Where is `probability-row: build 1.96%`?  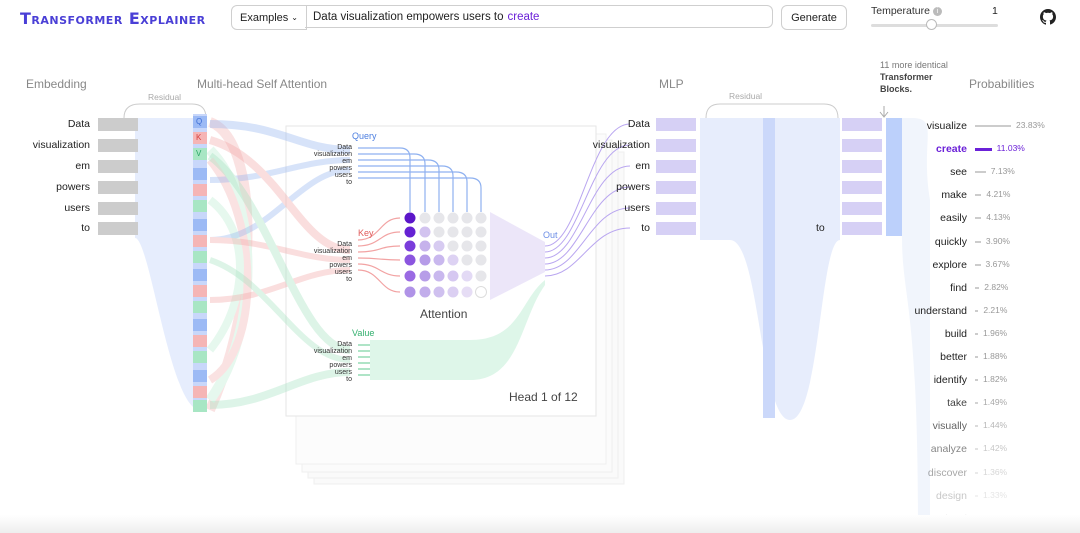 probability-row: build 1.96% is located at coordinates (985, 334).